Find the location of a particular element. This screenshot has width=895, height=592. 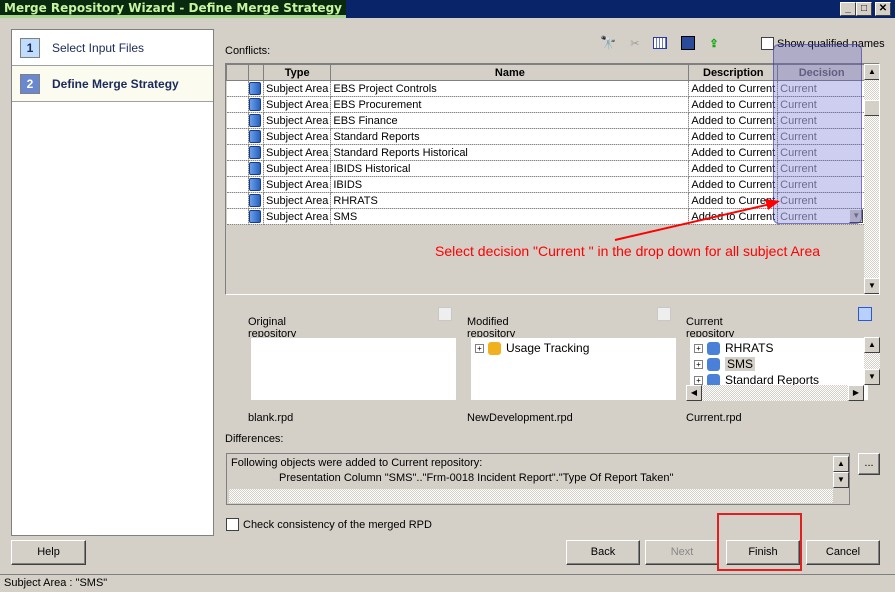

star-icon is located at coordinates (494, 349).